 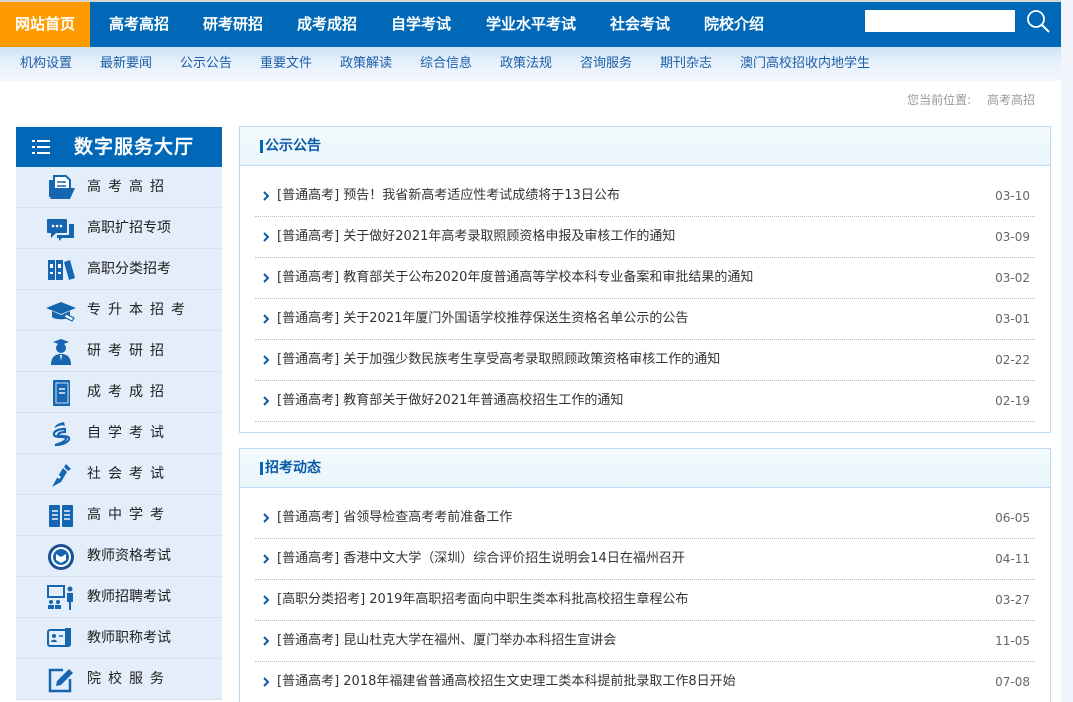 What do you see at coordinates (940, 21) in the screenshot?
I see `search-input` at bounding box center [940, 21].